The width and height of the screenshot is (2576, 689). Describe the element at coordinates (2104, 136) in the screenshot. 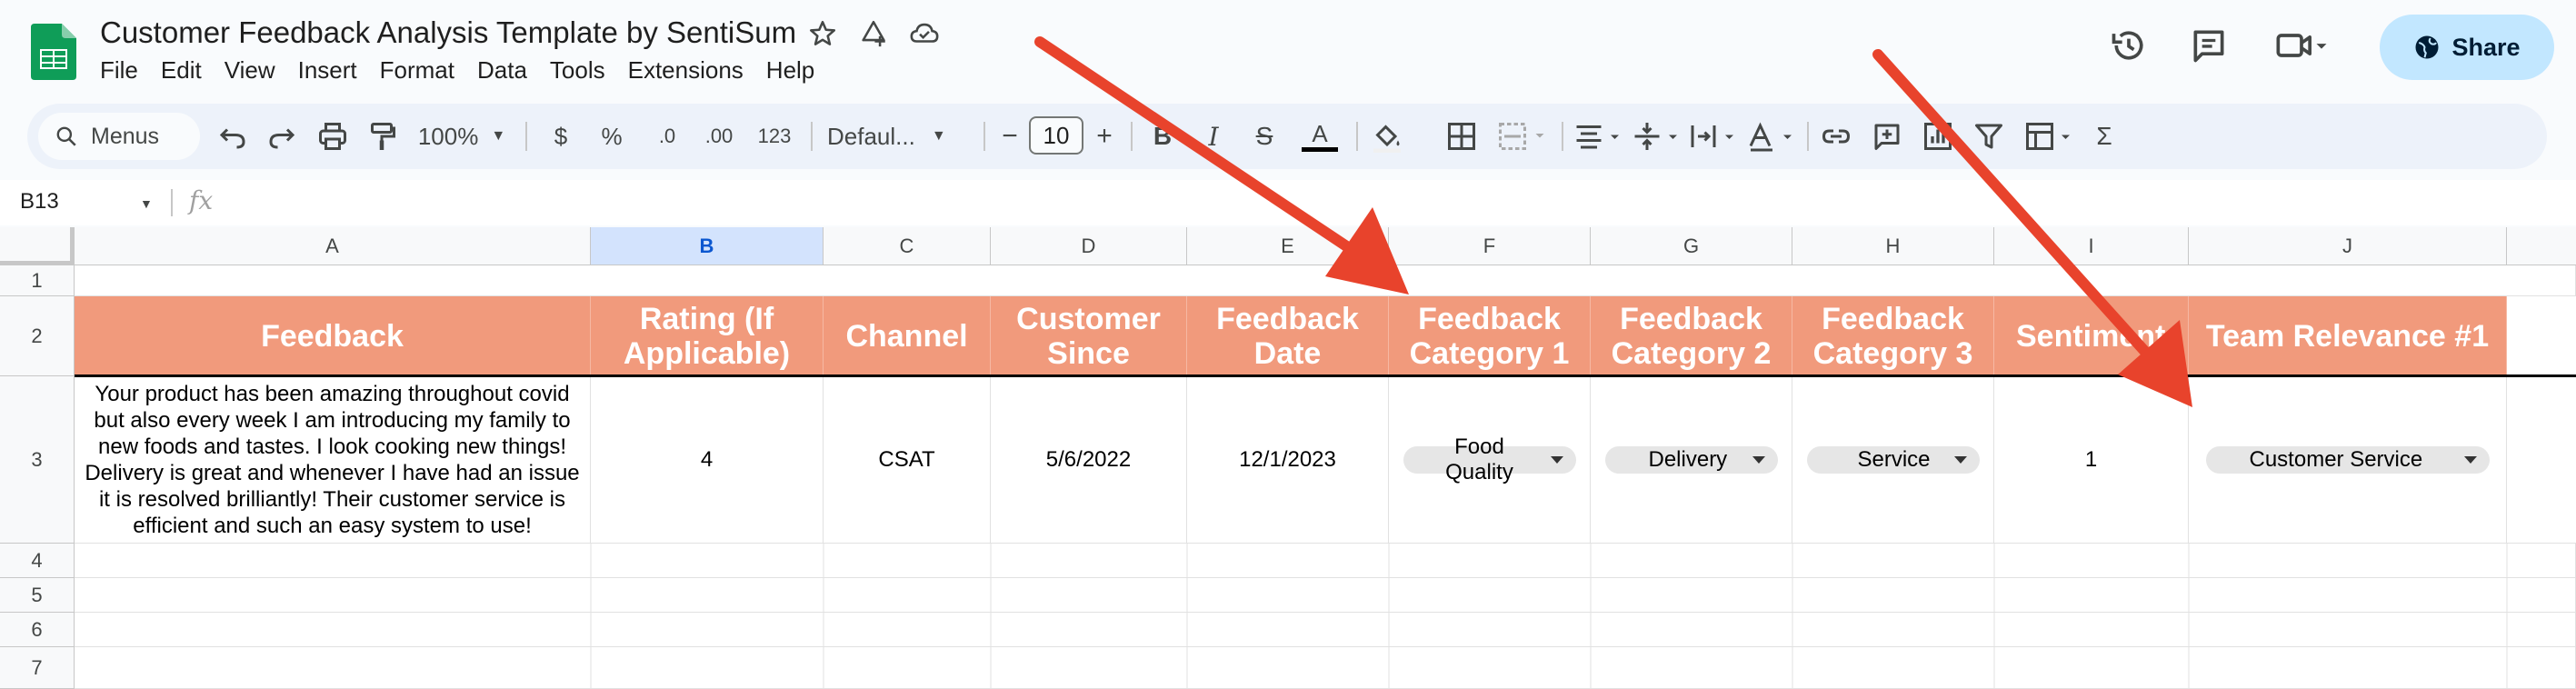

I see `functions-button: Σ` at that location.